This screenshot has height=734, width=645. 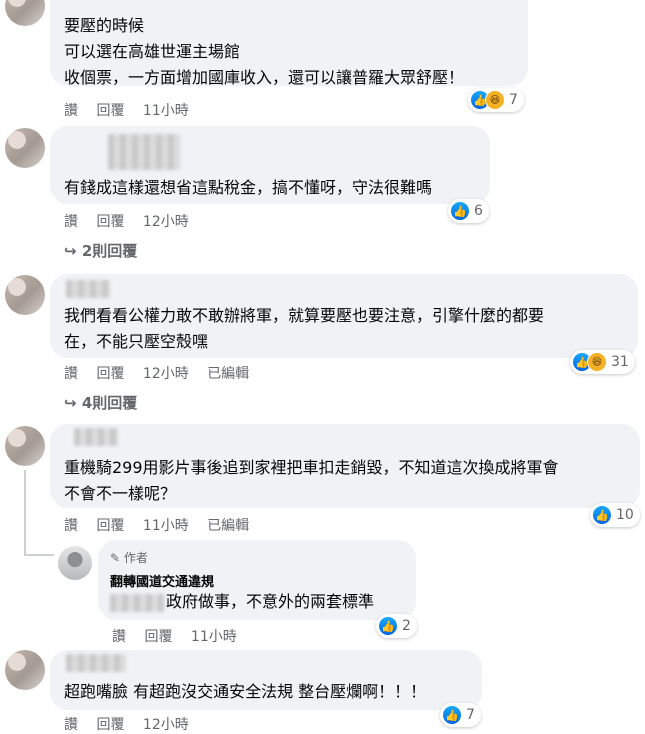 What do you see at coordinates (181, 636) in the screenshot?
I see `author-reply-actions: 讚 回覆 11小時` at bounding box center [181, 636].